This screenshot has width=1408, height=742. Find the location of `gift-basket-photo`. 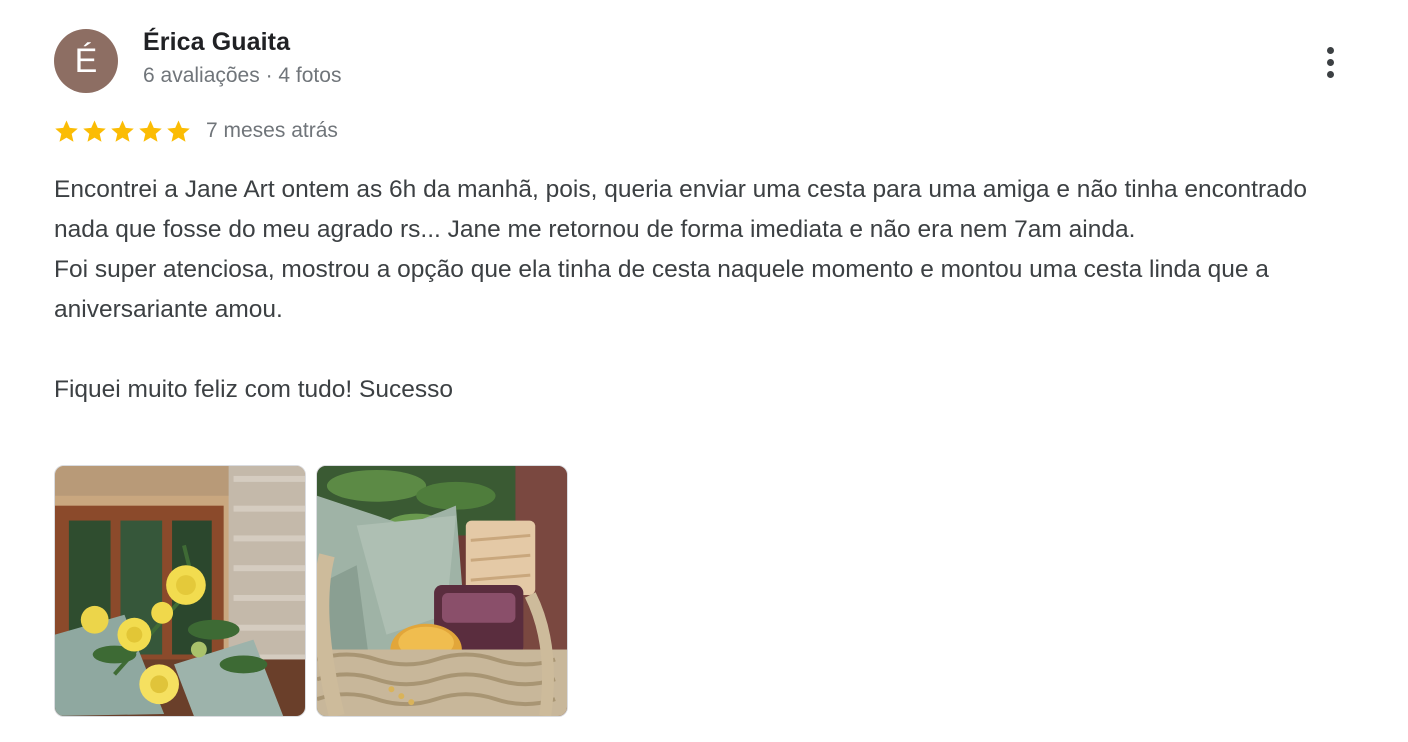

gift-basket-photo is located at coordinates (442, 591).